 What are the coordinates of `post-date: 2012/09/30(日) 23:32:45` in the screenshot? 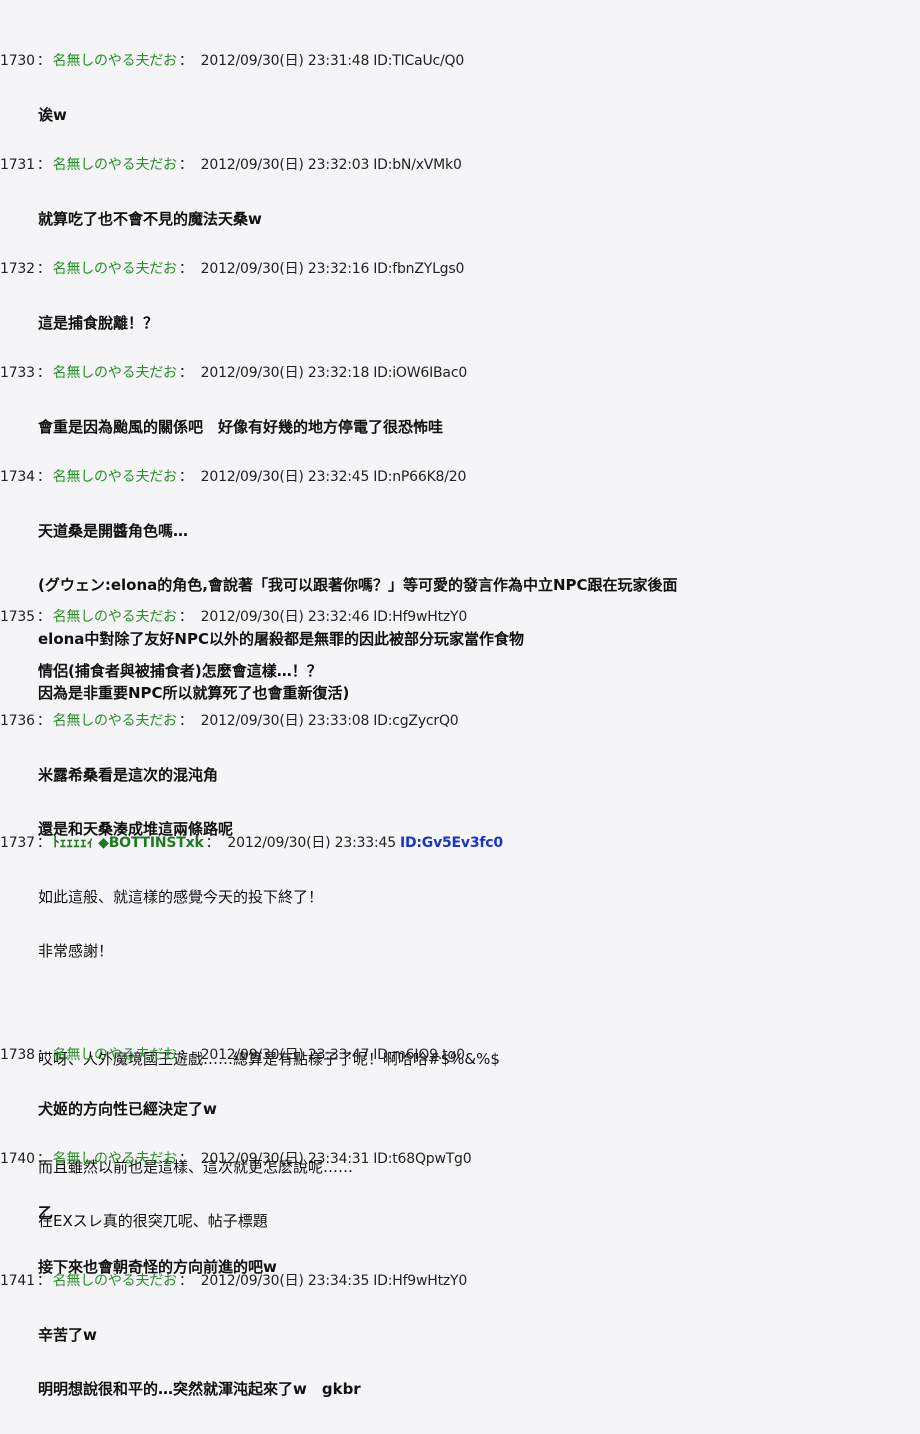 It's located at (285, 477).